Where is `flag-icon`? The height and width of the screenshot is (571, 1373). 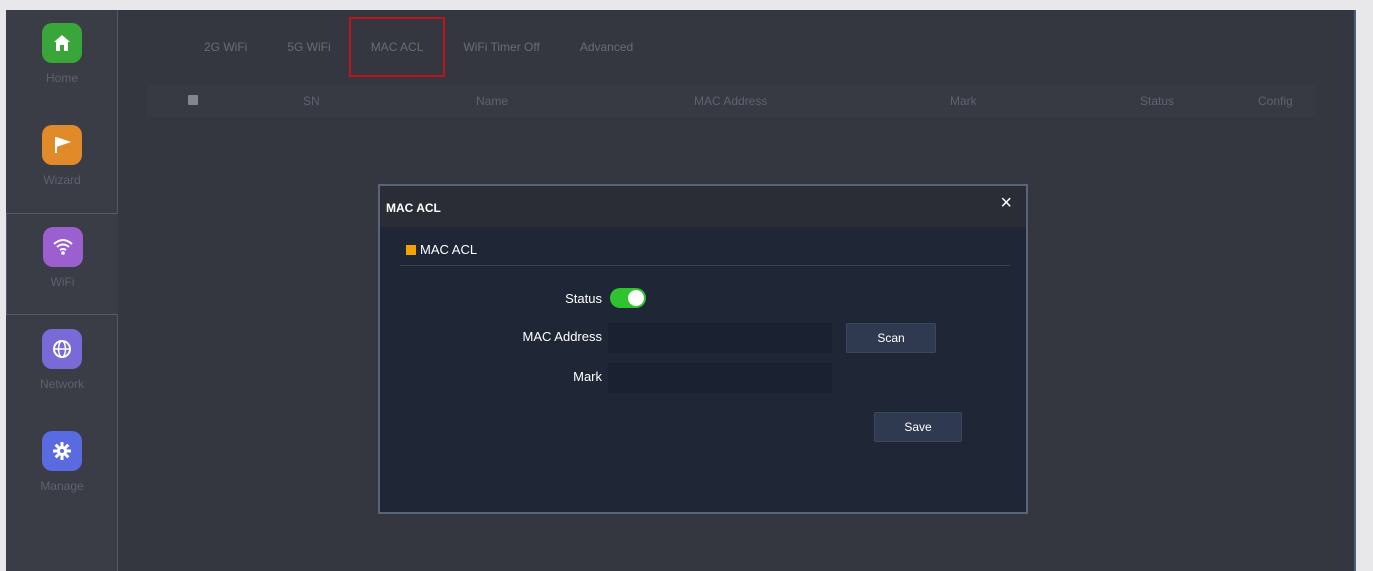 flag-icon is located at coordinates (62, 145).